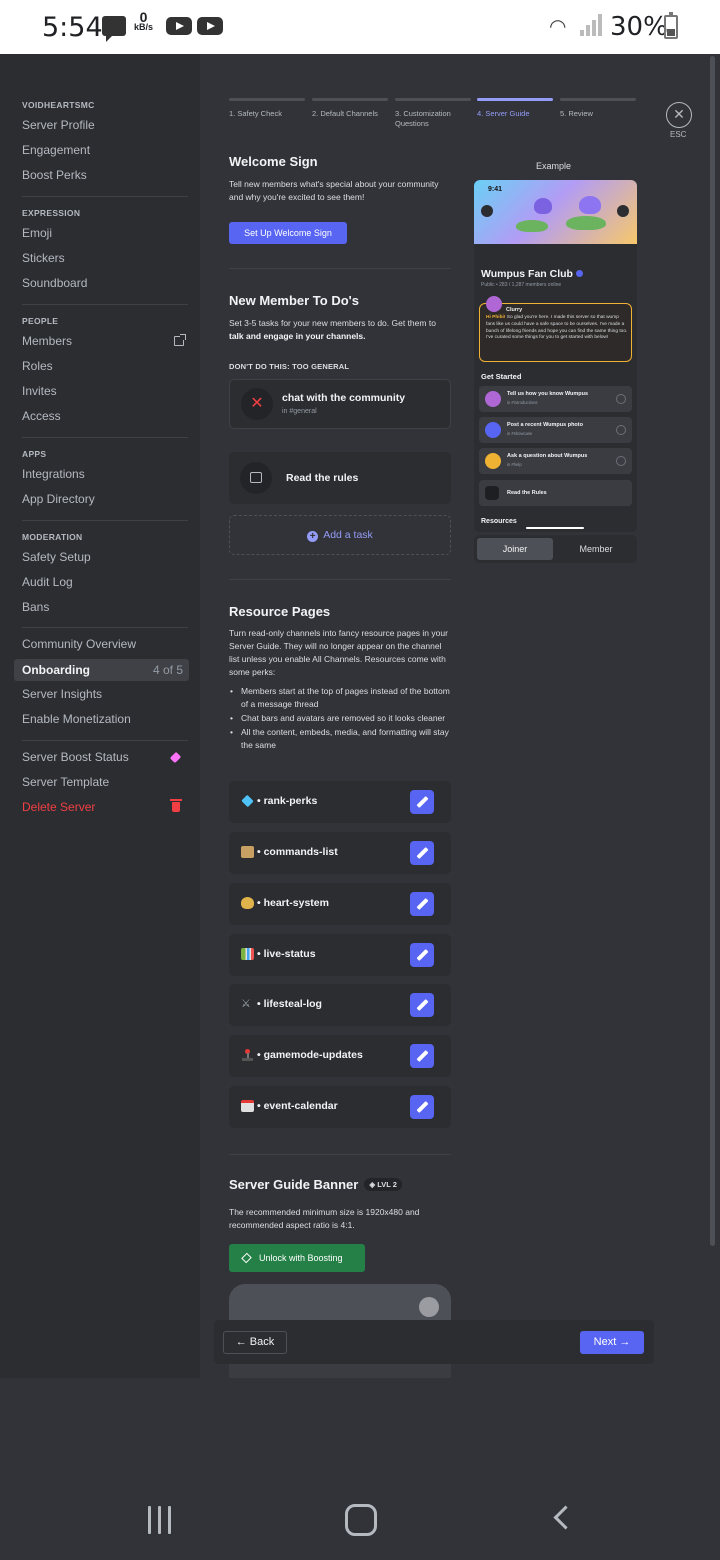 The width and height of the screenshot is (720, 1560). I want to click on recent-apps-button, so click(160, 1520).